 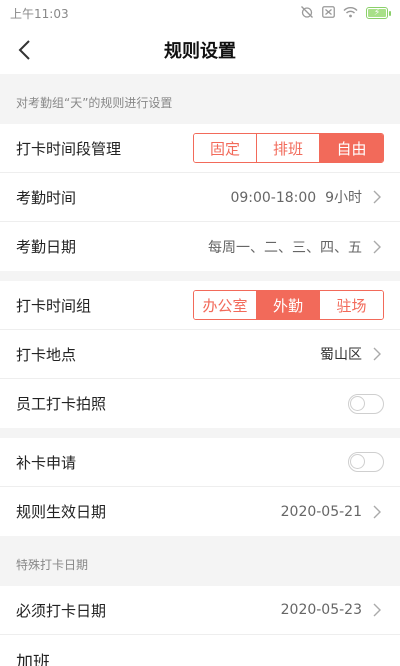 I want to click on wifi-icon, so click(x=350, y=13).